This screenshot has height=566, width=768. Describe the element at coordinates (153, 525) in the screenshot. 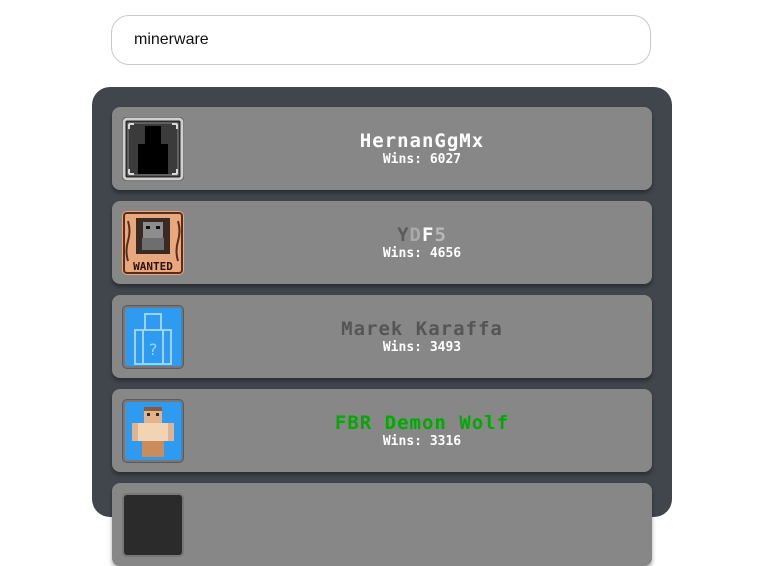

I see `avatar-icon` at that location.